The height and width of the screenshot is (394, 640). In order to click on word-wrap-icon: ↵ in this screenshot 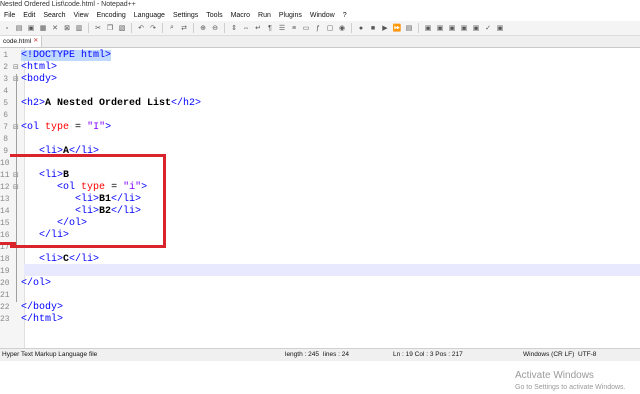, I will do `click(258, 28)`.